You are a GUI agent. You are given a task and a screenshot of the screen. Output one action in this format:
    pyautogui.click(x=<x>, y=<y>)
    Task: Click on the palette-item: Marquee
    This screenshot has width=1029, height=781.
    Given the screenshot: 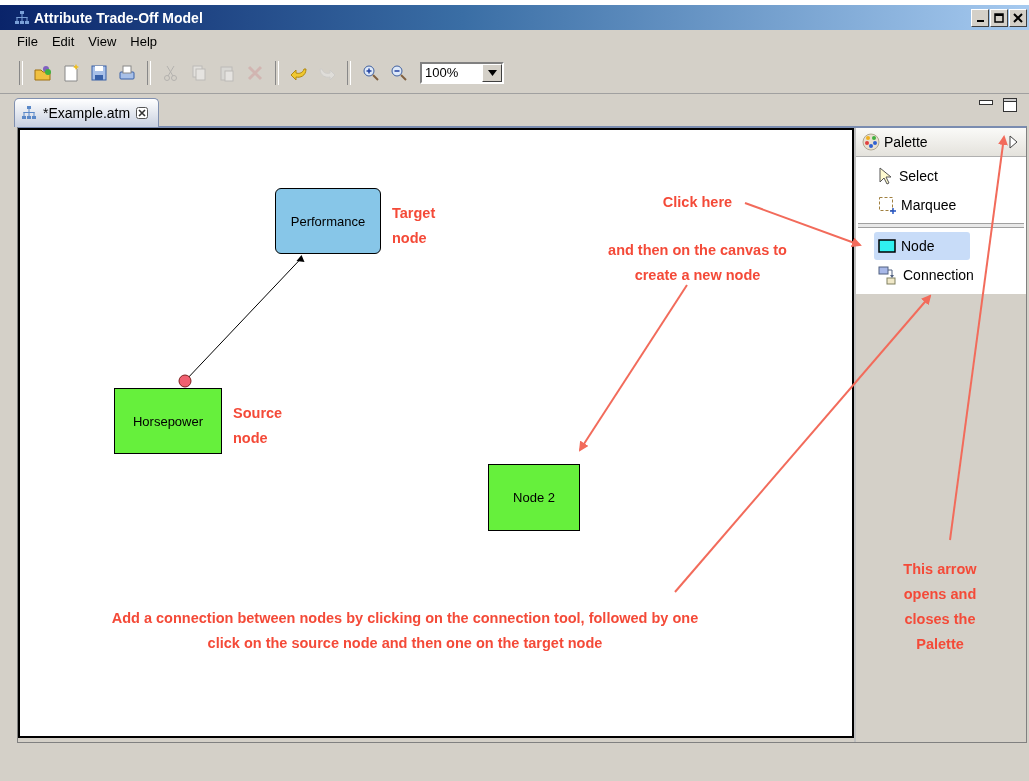 What is the action you would take?
    pyautogui.click(x=922, y=205)
    